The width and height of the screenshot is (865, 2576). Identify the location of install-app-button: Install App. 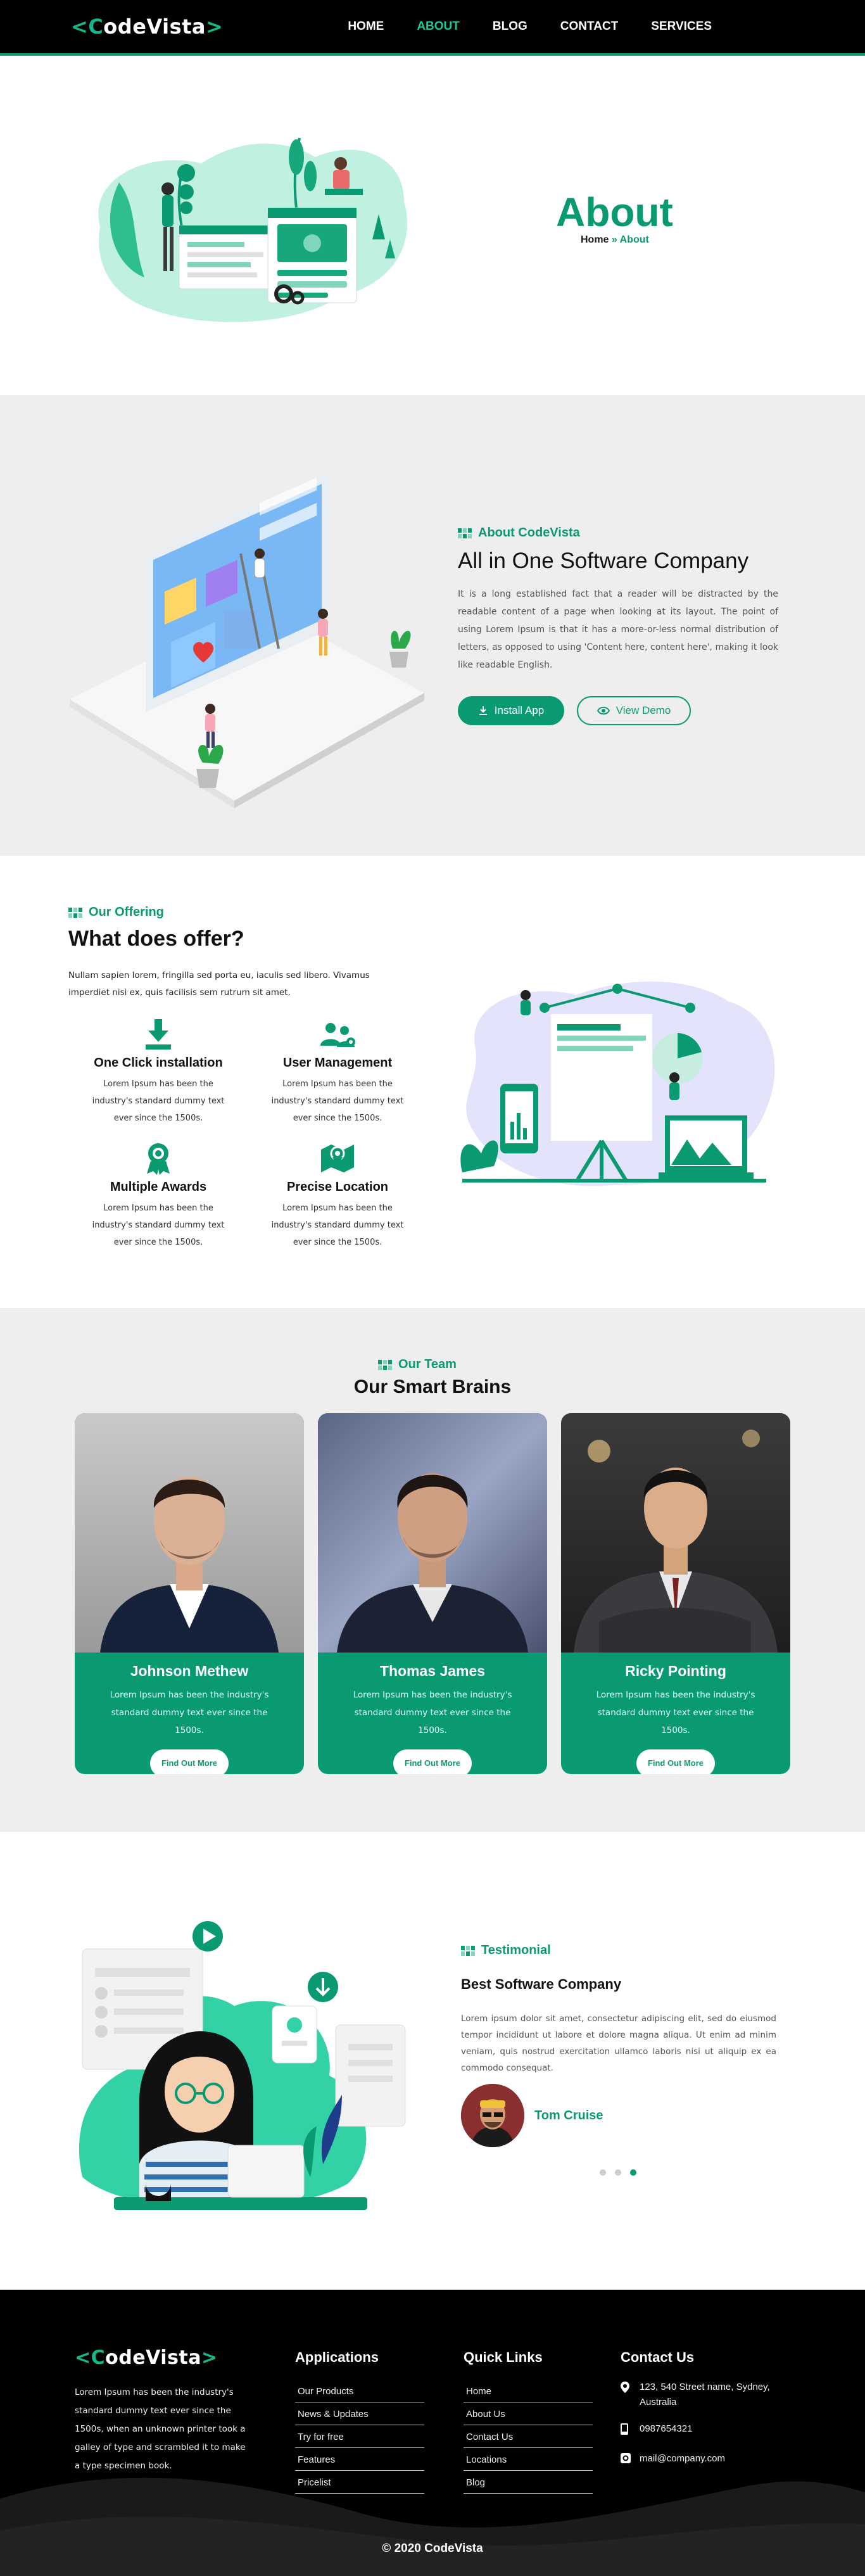
(511, 710).